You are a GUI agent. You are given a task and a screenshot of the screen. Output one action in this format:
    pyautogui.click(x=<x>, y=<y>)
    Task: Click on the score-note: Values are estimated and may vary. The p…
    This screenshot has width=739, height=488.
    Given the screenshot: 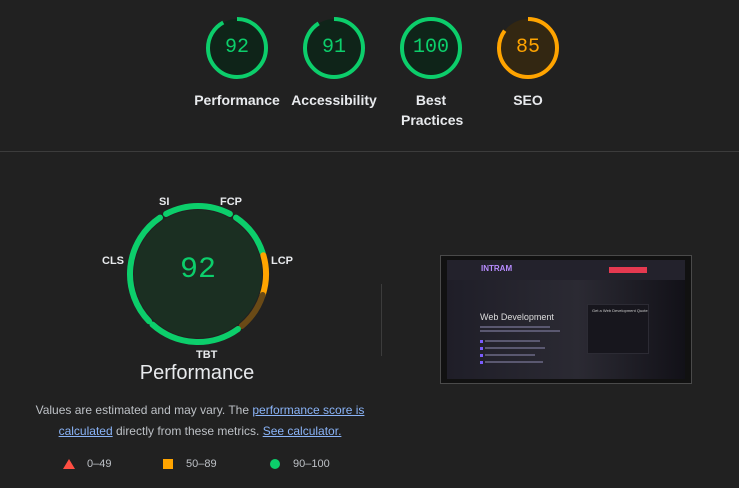 What is the action you would take?
    pyautogui.click(x=200, y=421)
    